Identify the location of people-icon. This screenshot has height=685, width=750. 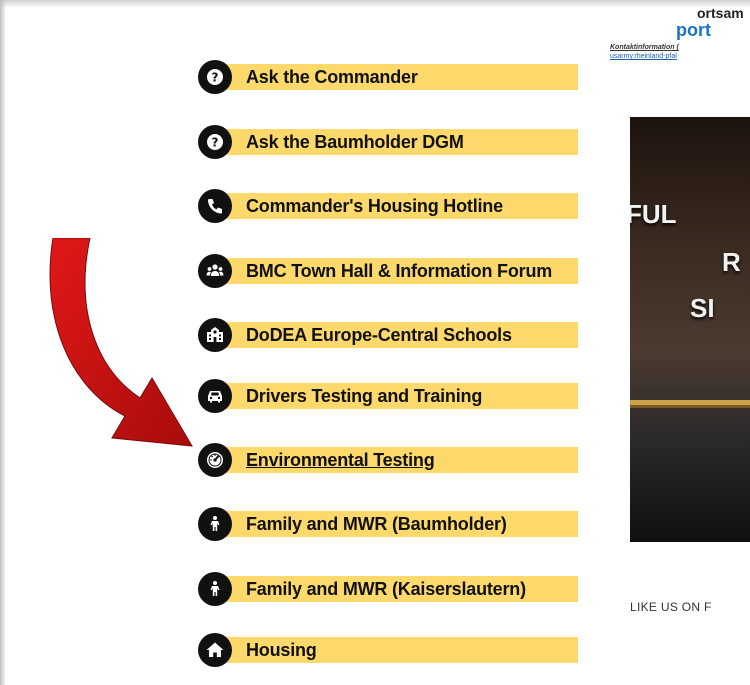
(215, 271).